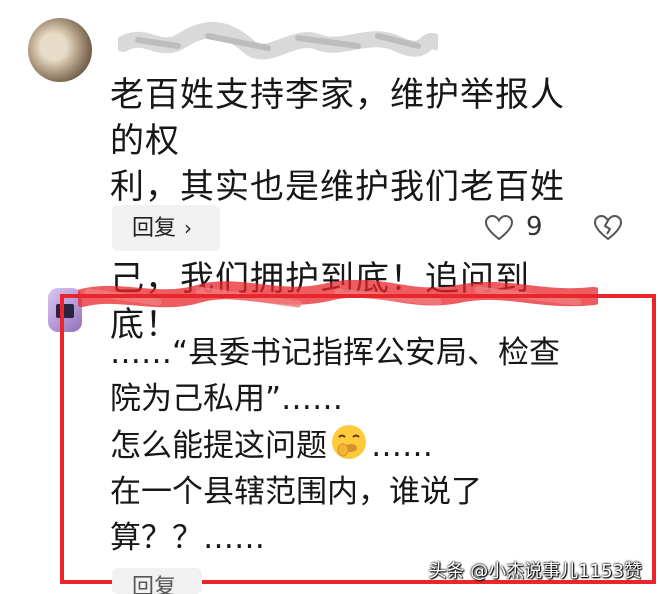  What do you see at coordinates (337, 118) in the screenshot?
I see `comment-line: 老百姓支持李家，维护举报人的权` at bounding box center [337, 118].